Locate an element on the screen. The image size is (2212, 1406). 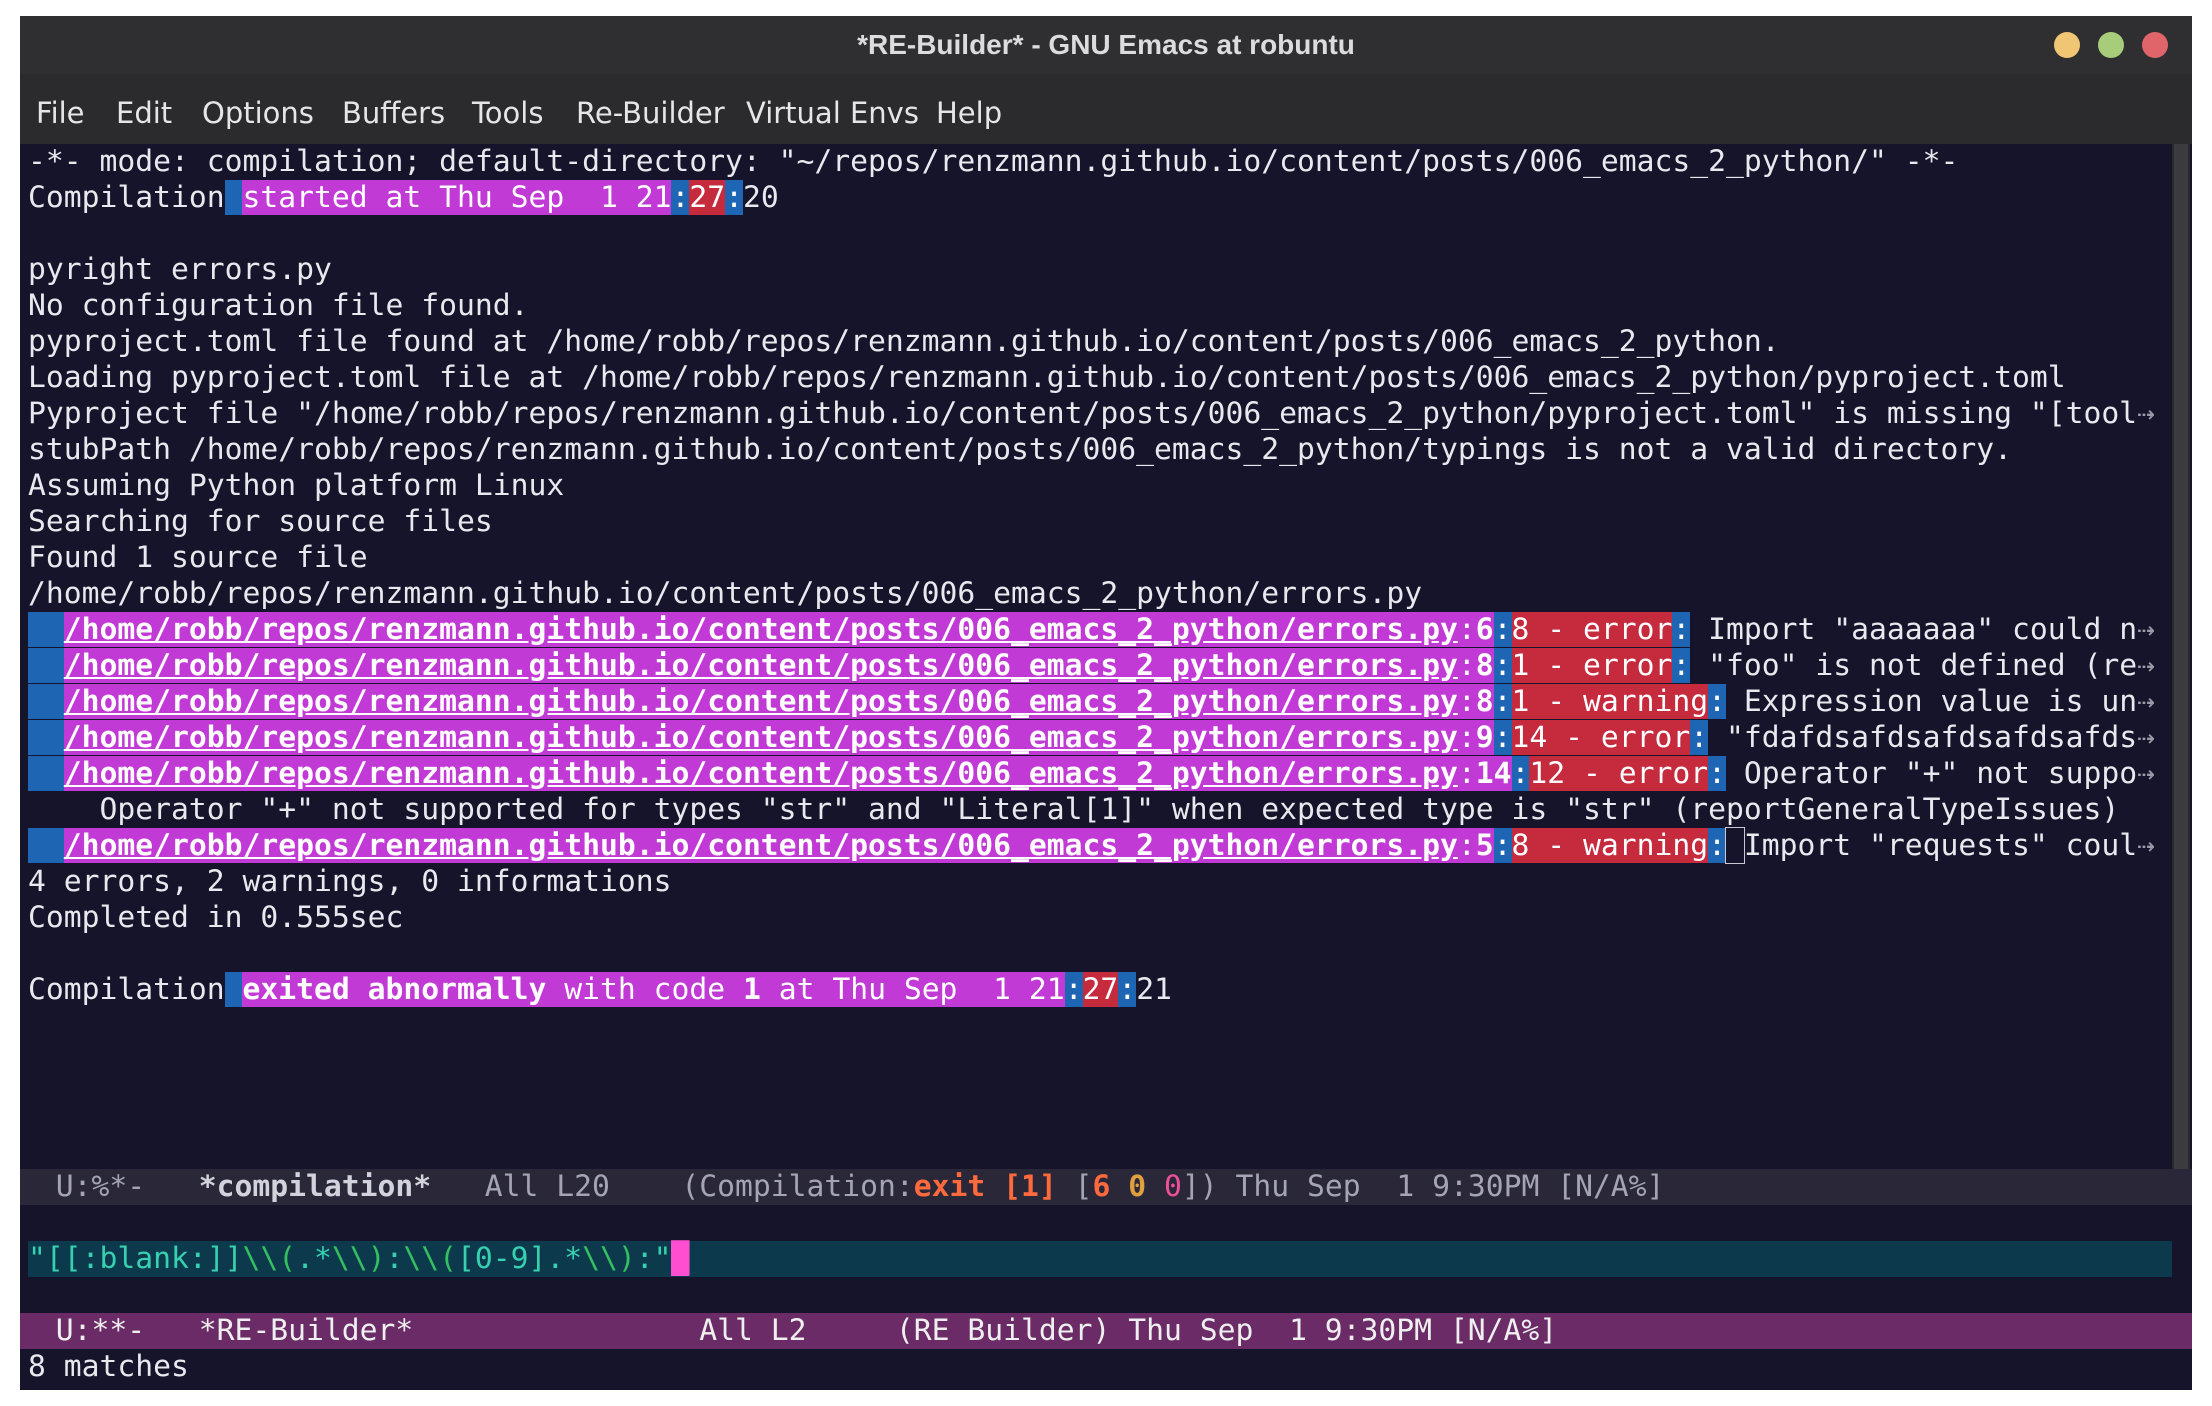
log-line: No configuration file found. is located at coordinates (278, 305).